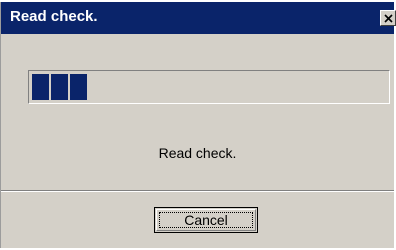 The image size is (396, 250). Describe the element at coordinates (54, 16) in the screenshot. I see `dialog-title: Read check.` at that location.